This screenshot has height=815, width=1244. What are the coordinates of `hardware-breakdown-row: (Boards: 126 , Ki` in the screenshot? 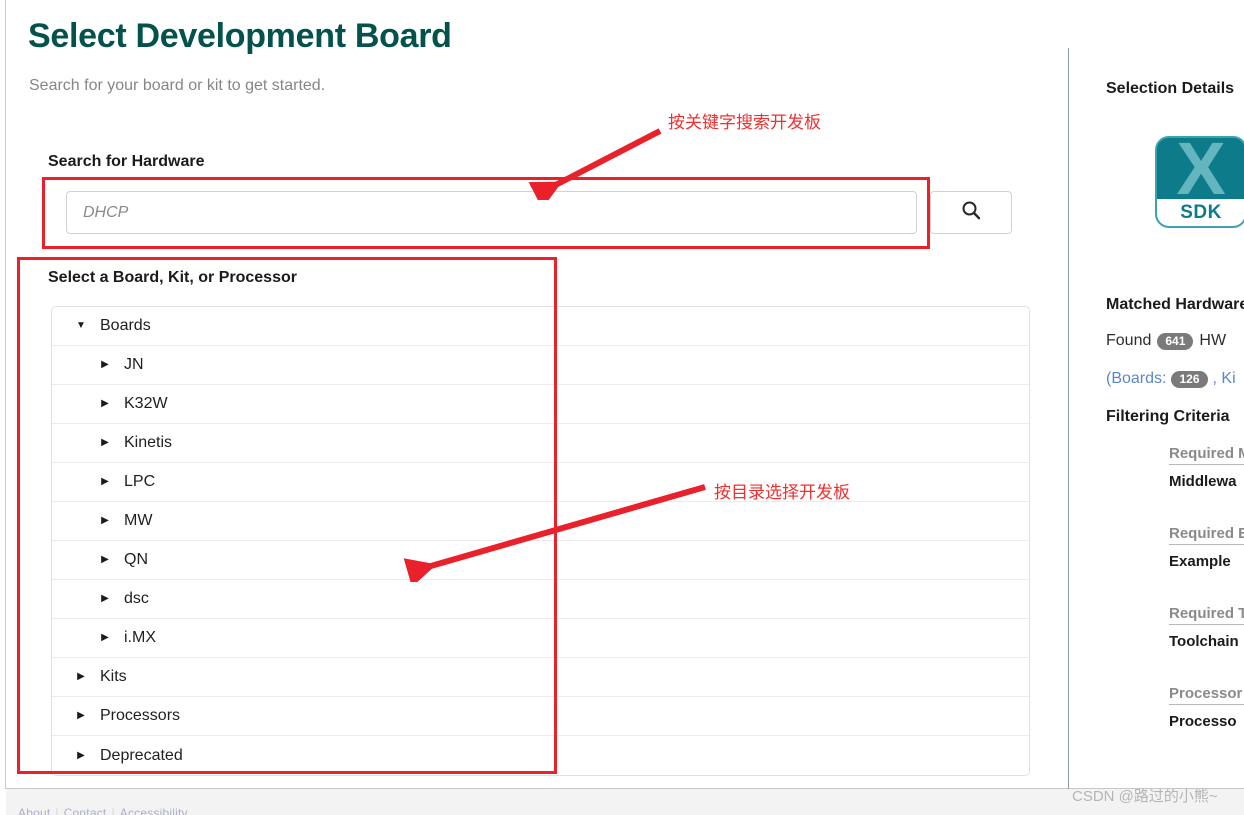 It's located at (1171, 379).